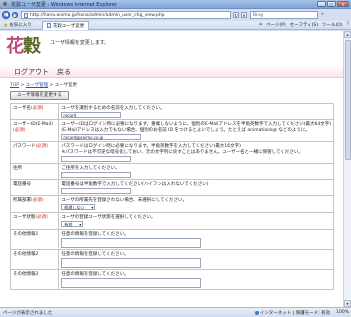  I want to click on address-tools: ↻ ✕, so click(240, 15).